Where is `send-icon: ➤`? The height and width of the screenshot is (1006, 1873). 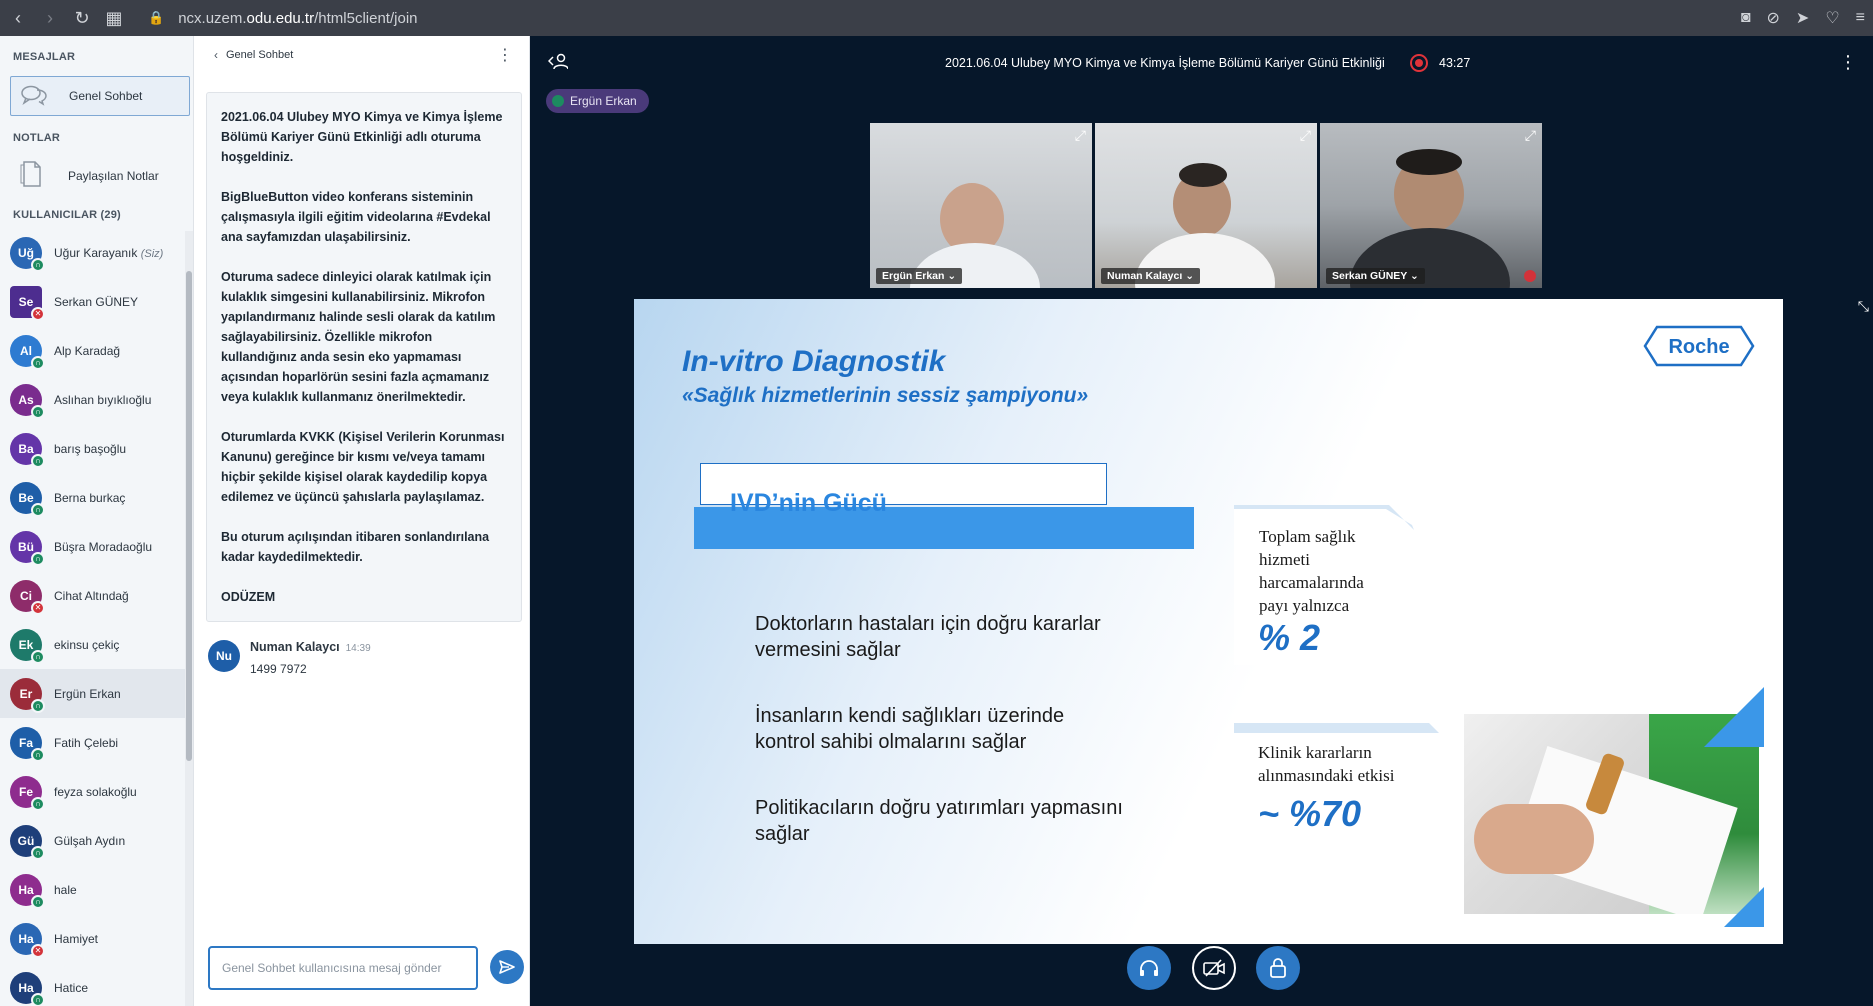 send-icon: ➤ is located at coordinates (1802, 18).